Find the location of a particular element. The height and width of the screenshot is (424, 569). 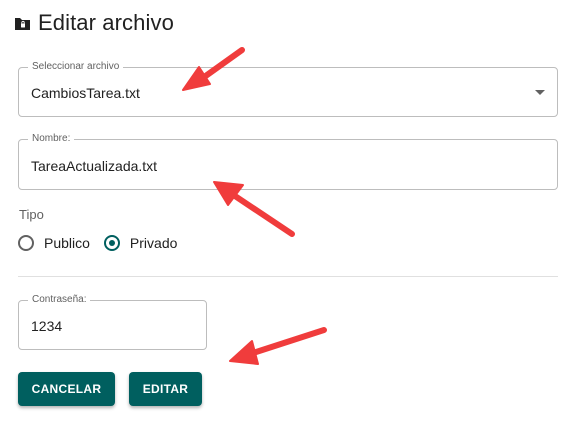

password-field: Contraseña: 1234 is located at coordinates (112, 322).